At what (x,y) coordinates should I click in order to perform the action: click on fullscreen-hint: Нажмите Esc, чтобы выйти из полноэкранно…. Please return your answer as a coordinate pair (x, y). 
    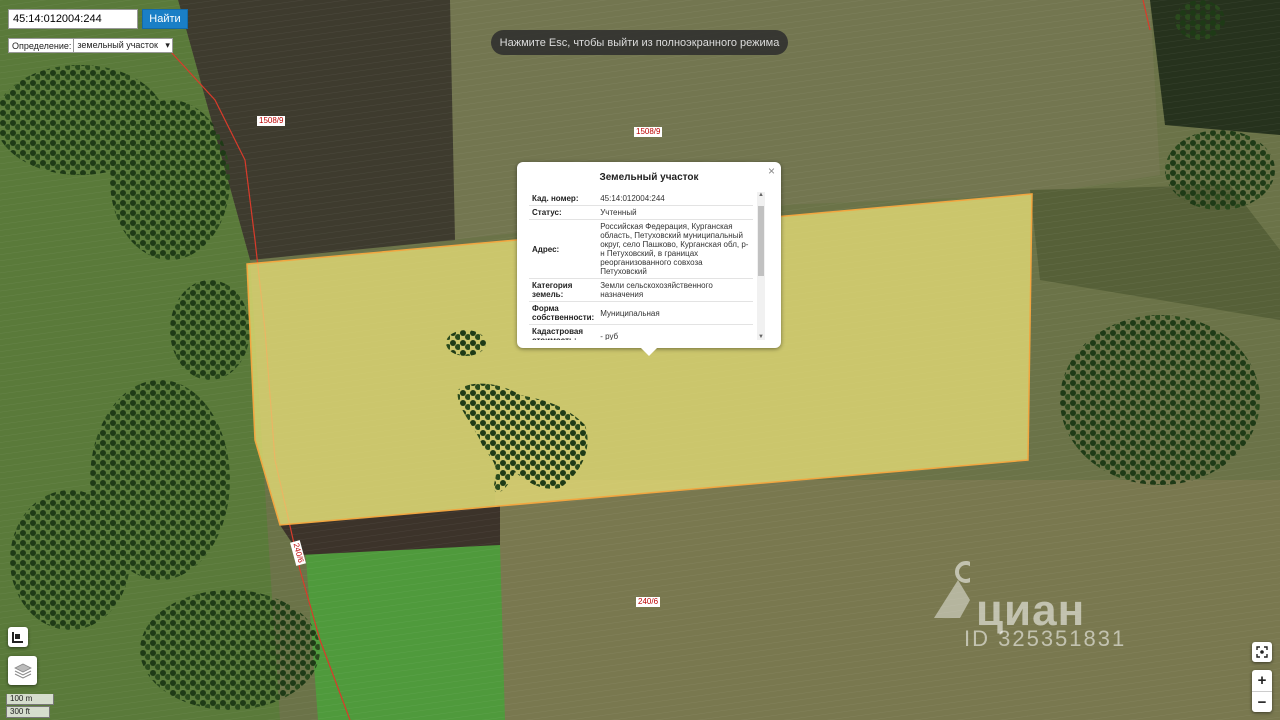
    Looking at the image, I should click on (639, 42).